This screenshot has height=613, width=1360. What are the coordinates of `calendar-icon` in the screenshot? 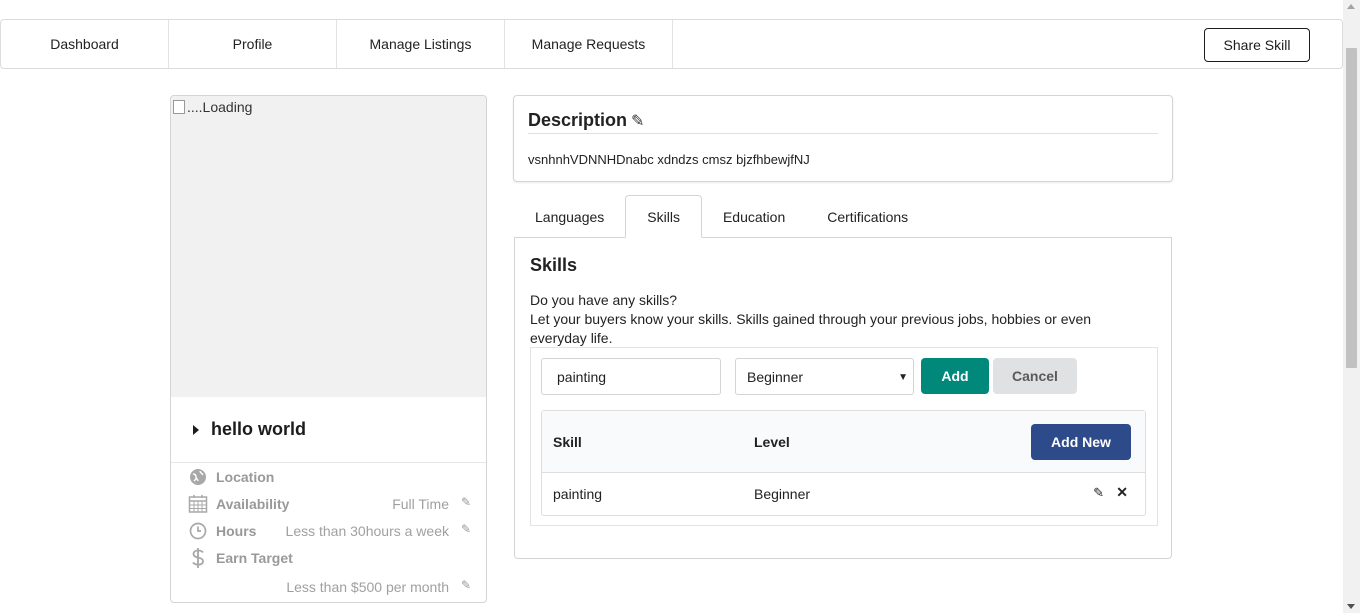 It's located at (198, 504).